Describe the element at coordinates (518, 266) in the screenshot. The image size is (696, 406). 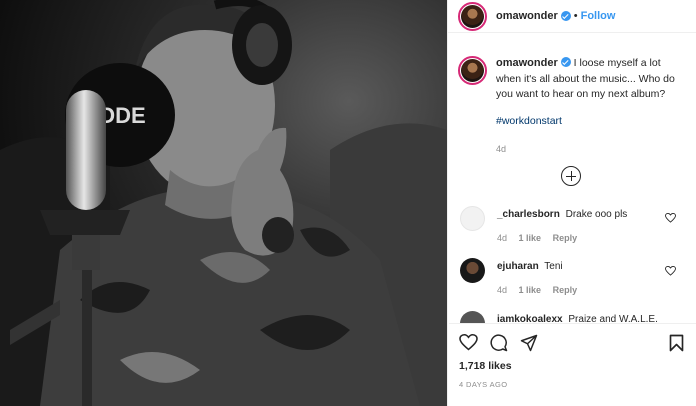
I see `comment-username: ejuharan` at that location.